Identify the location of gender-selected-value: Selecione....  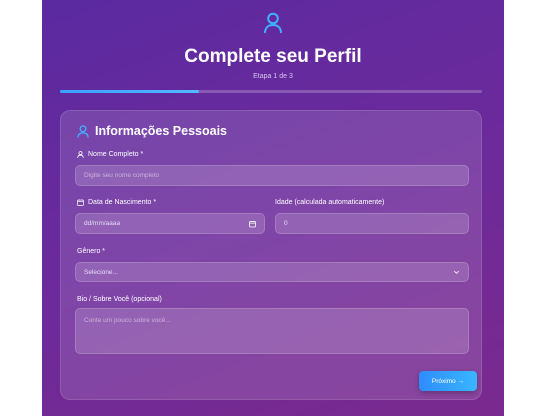
(101, 272).